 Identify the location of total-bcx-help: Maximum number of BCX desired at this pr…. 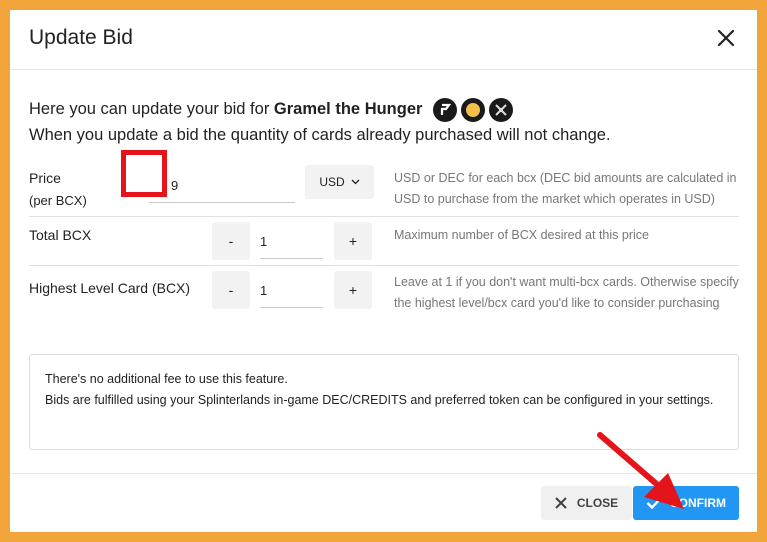
(521, 235).